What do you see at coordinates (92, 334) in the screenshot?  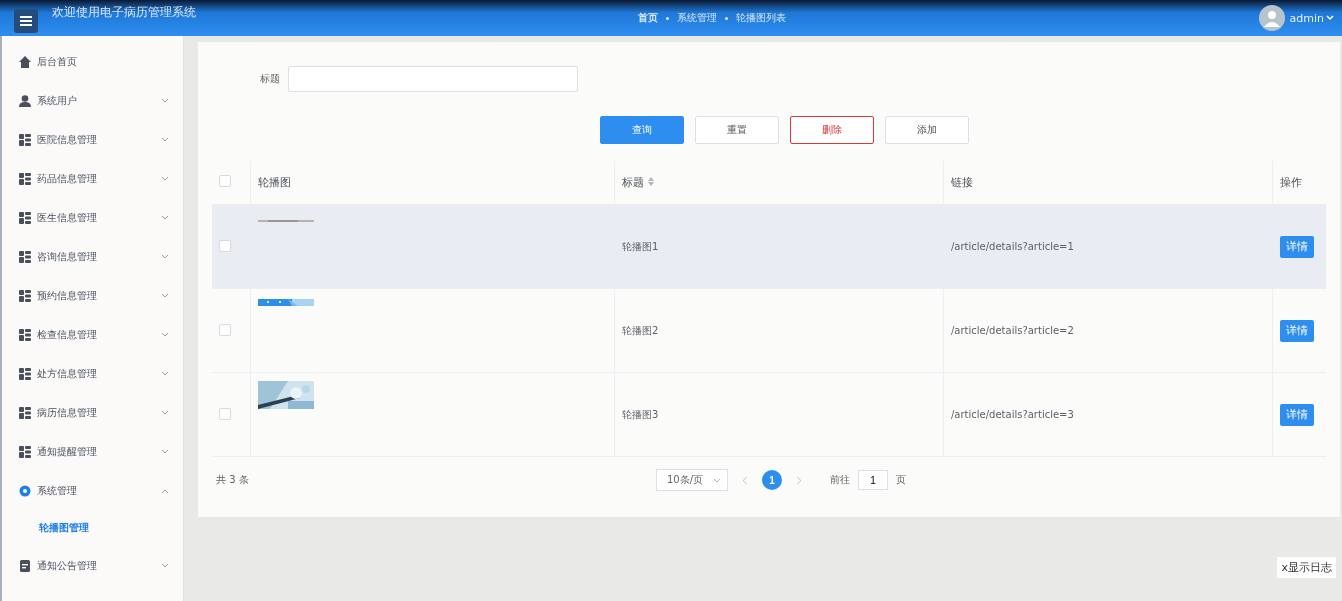 I see `sidebar-item: 检查信息管理` at bounding box center [92, 334].